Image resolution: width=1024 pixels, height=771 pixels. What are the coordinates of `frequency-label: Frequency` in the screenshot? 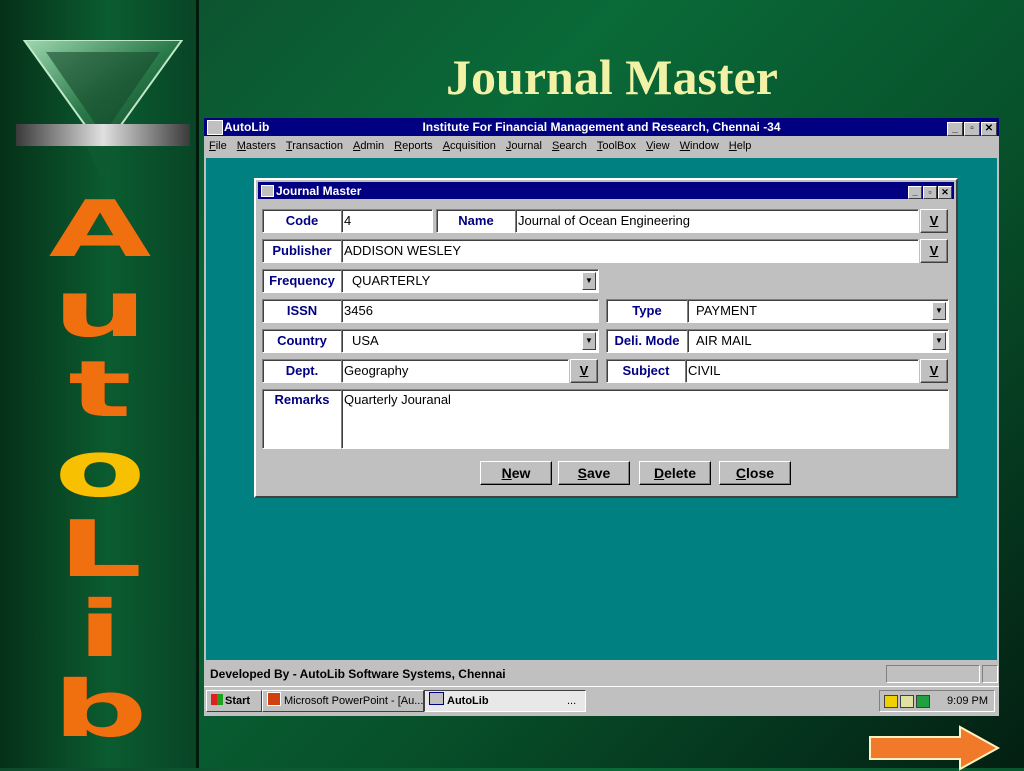 It's located at (302, 281).